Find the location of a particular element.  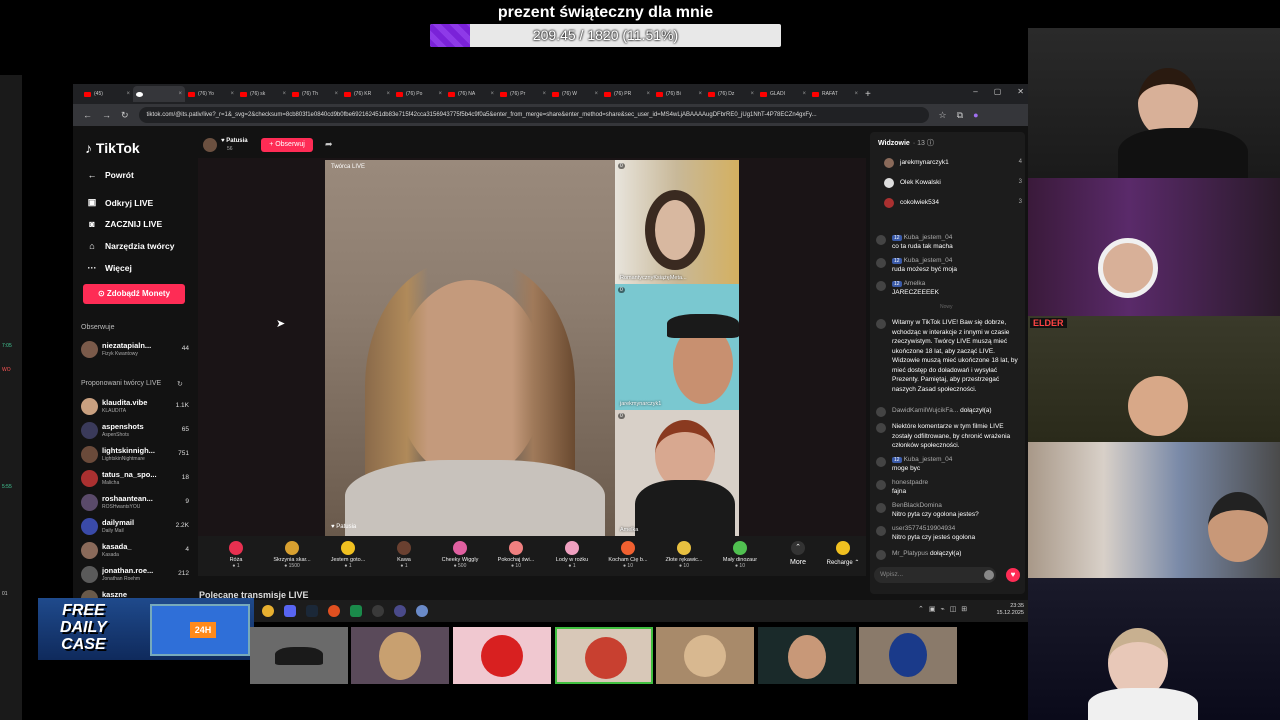

browser-tab: (76) Dz × is located at coordinates (731, 94).